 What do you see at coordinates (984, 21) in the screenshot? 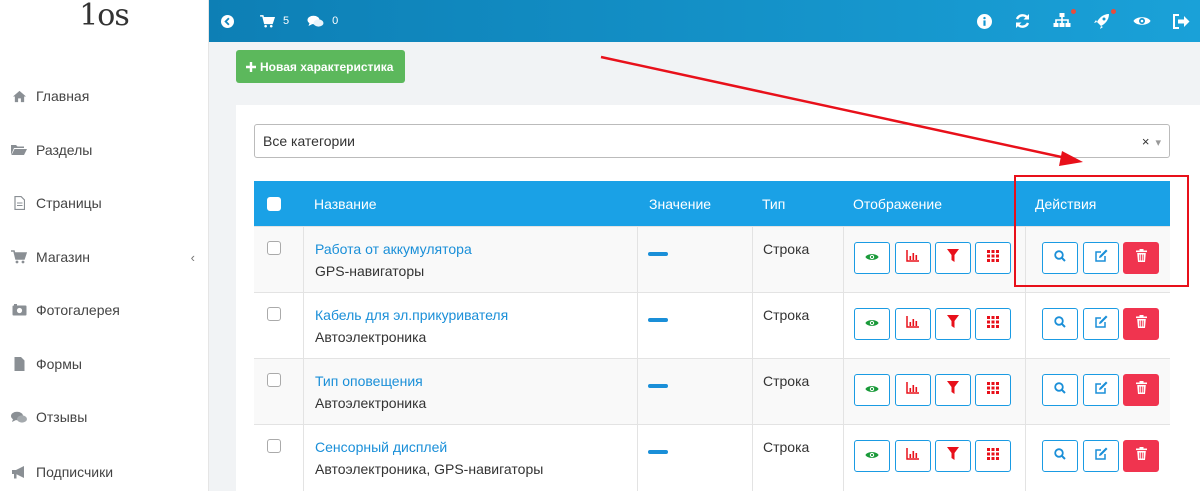
I see `info-button` at bounding box center [984, 21].